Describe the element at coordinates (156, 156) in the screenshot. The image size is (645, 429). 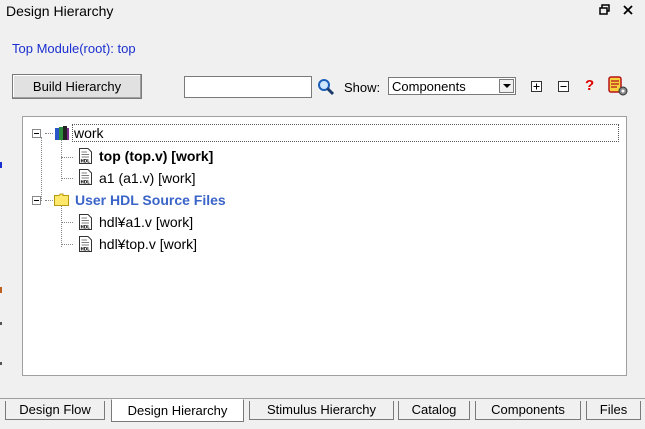
I see `tree-label-top: top (top.v) [work]` at that location.